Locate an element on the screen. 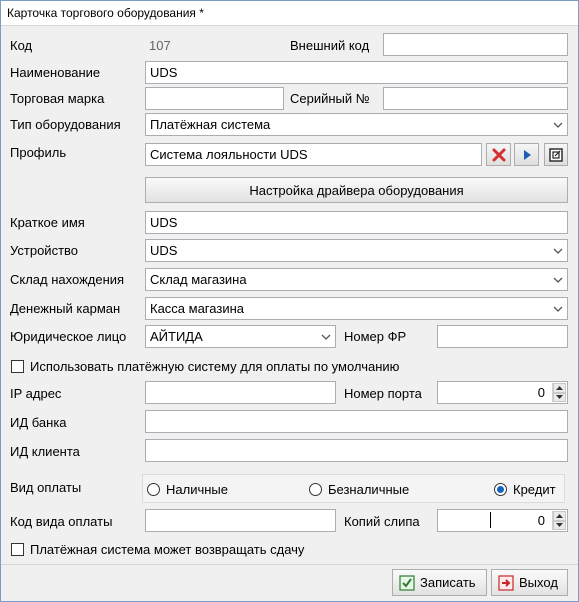 This screenshot has height=602, width=579. name-input: UDS is located at coordinates (356, 72).